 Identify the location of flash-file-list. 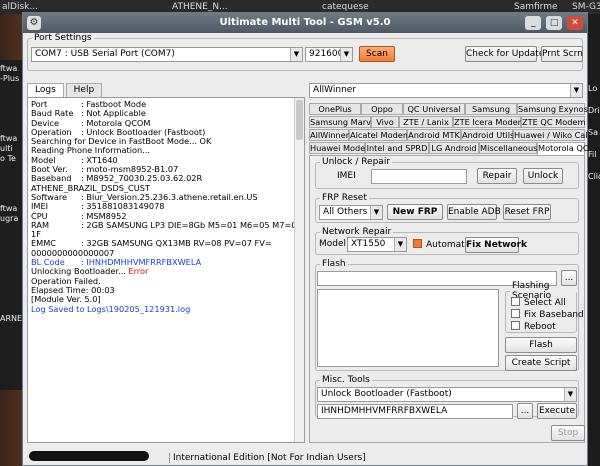
(408, 328).